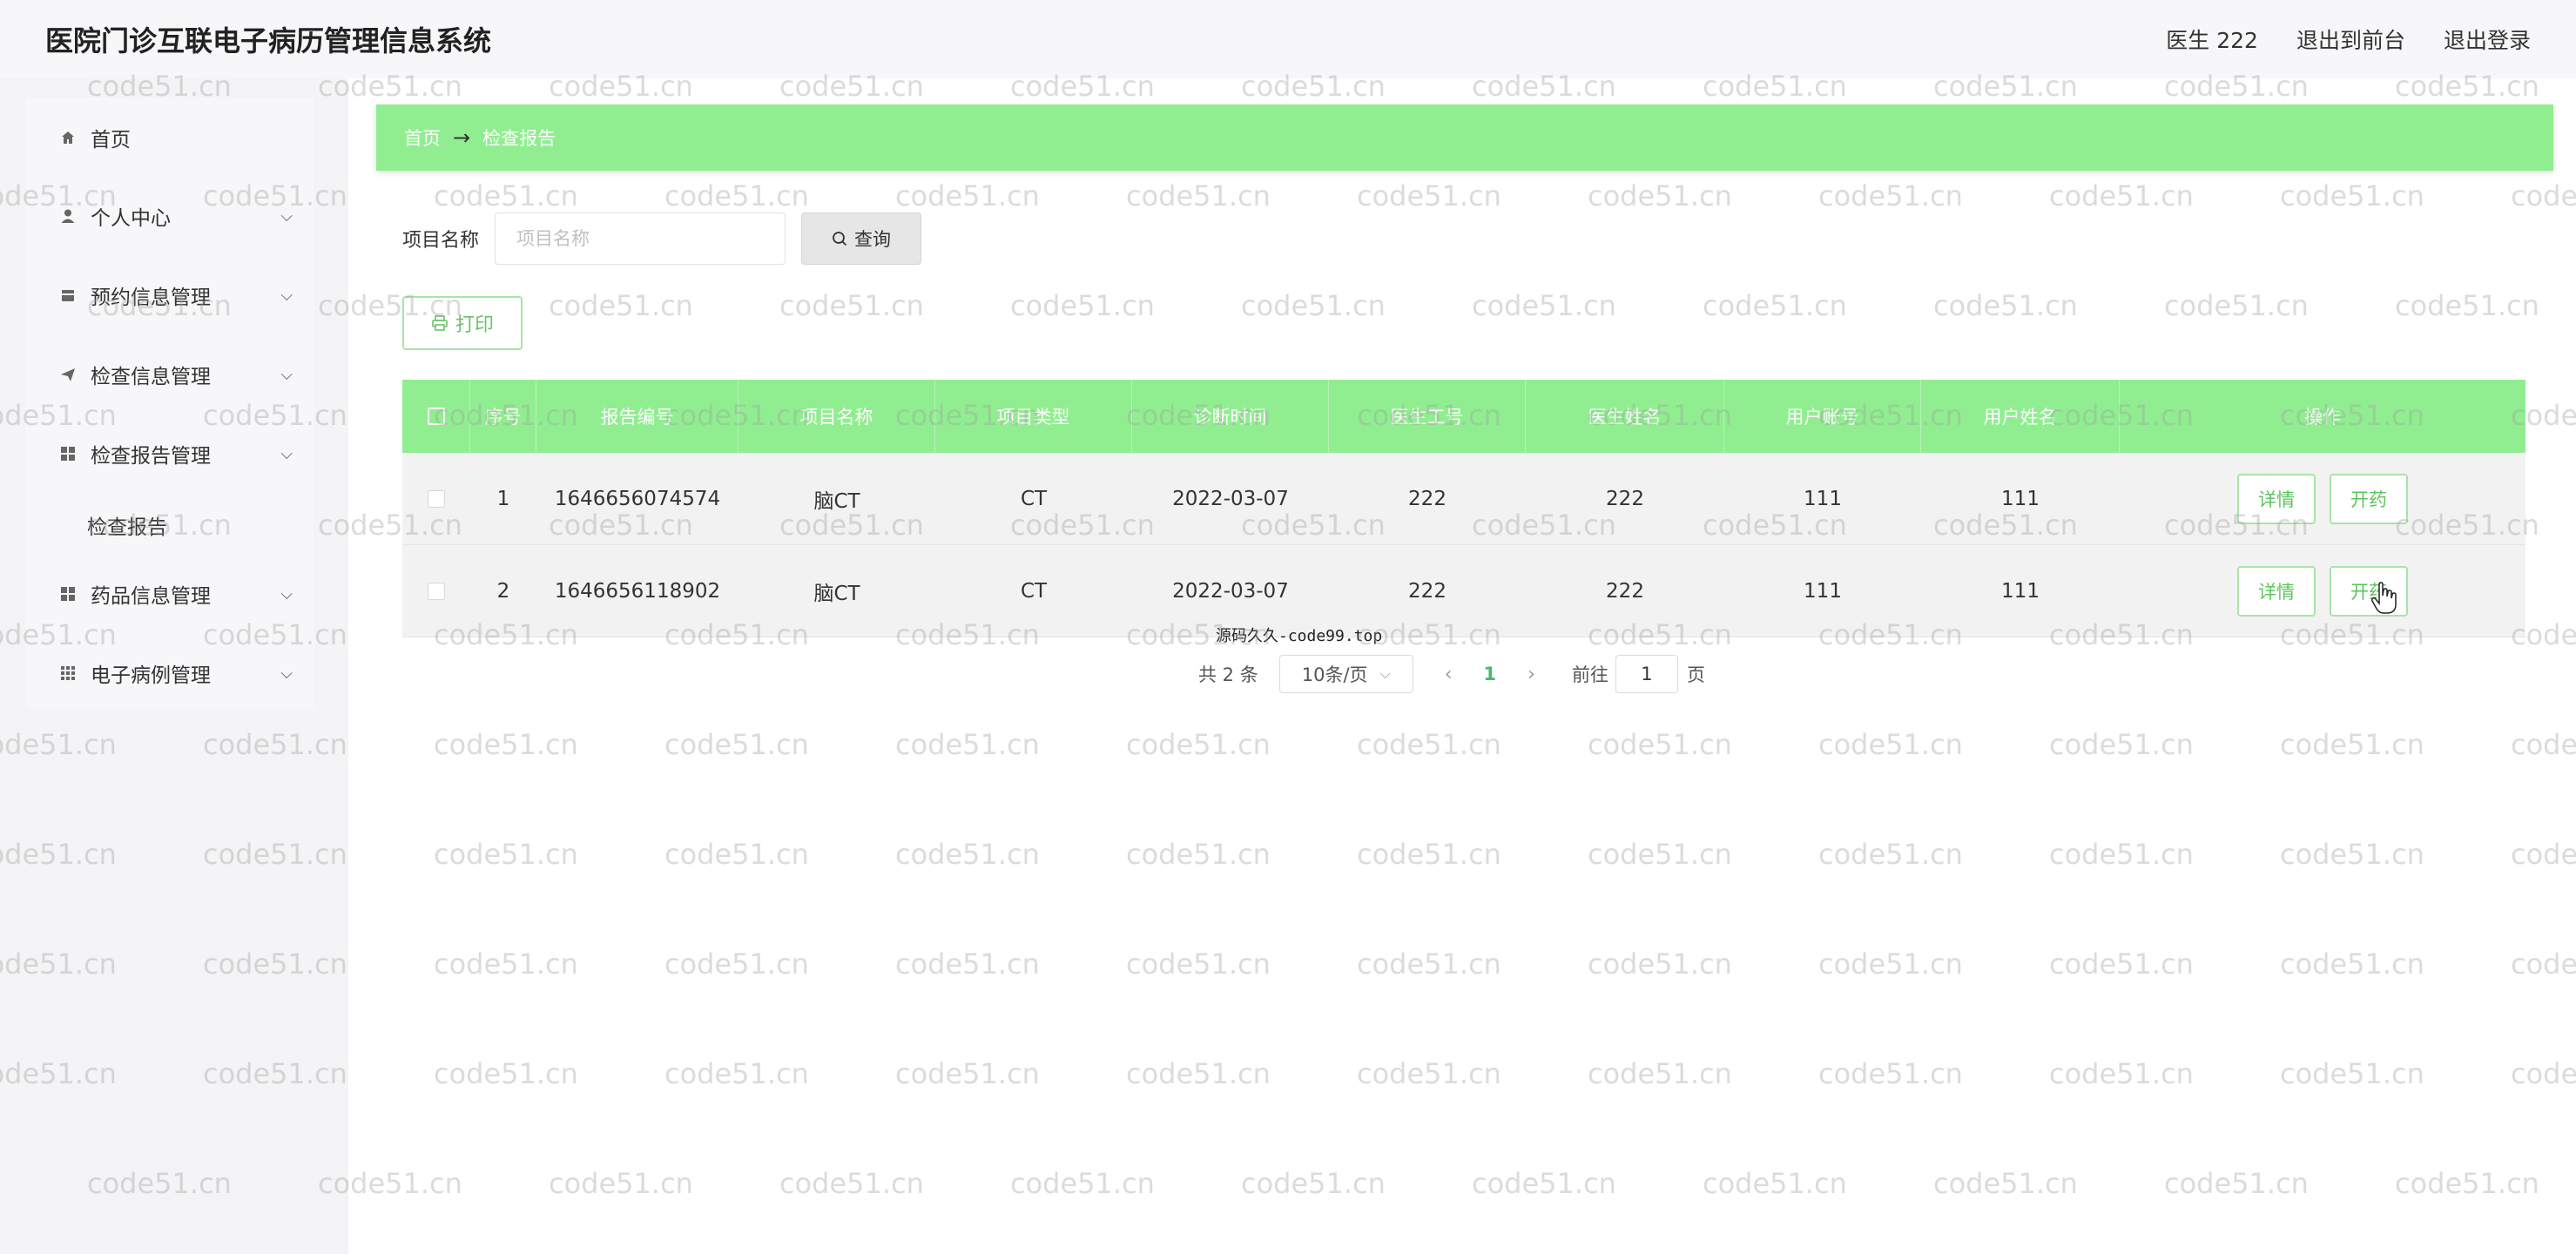 The image size is (2576, 1254). Describe the element at coordinates (503, 499) in the screenshot. I see `table-cell: 1` at that location.